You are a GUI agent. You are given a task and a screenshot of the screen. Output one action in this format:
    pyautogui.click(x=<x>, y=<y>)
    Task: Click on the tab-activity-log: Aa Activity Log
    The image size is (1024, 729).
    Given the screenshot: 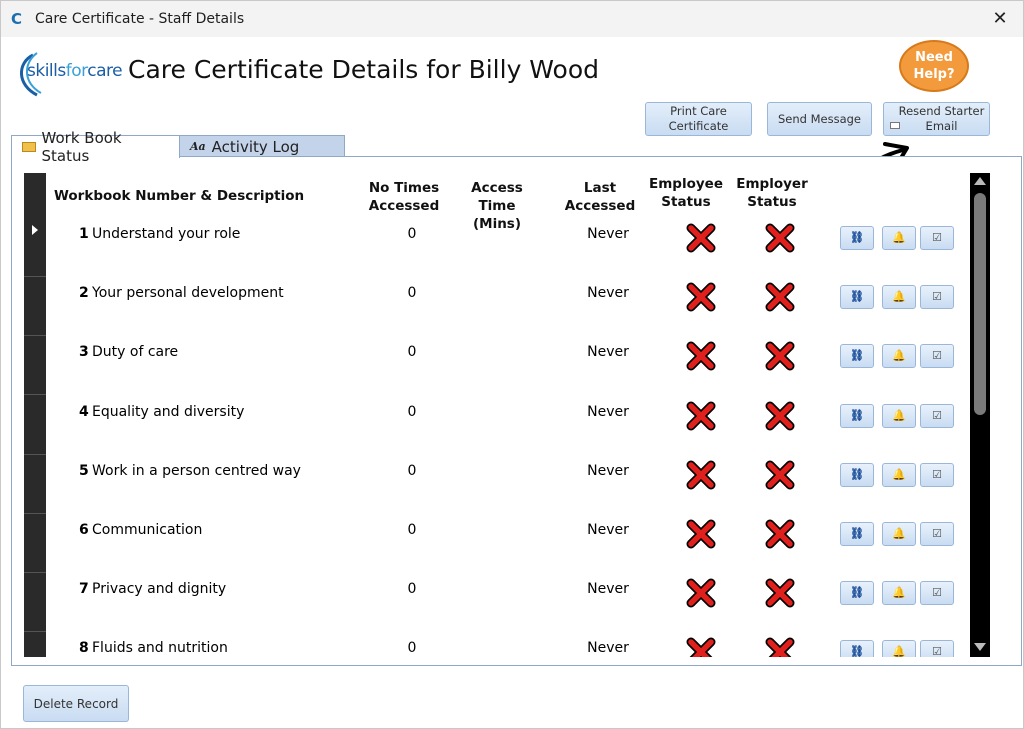 What is the action you would take?
    pyautogui.click(x=262, y=146)
    